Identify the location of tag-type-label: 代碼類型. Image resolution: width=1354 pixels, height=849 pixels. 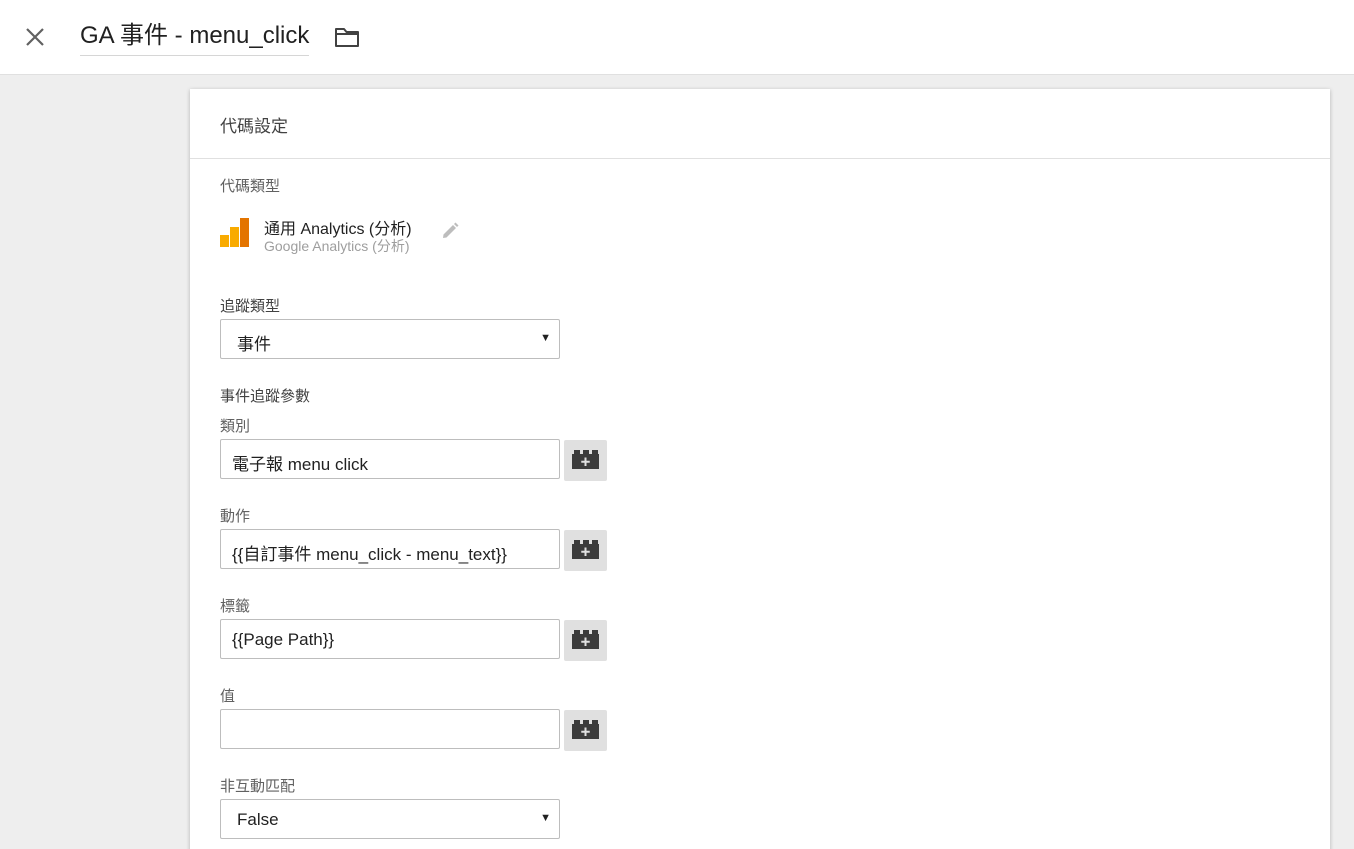
(250, 186).